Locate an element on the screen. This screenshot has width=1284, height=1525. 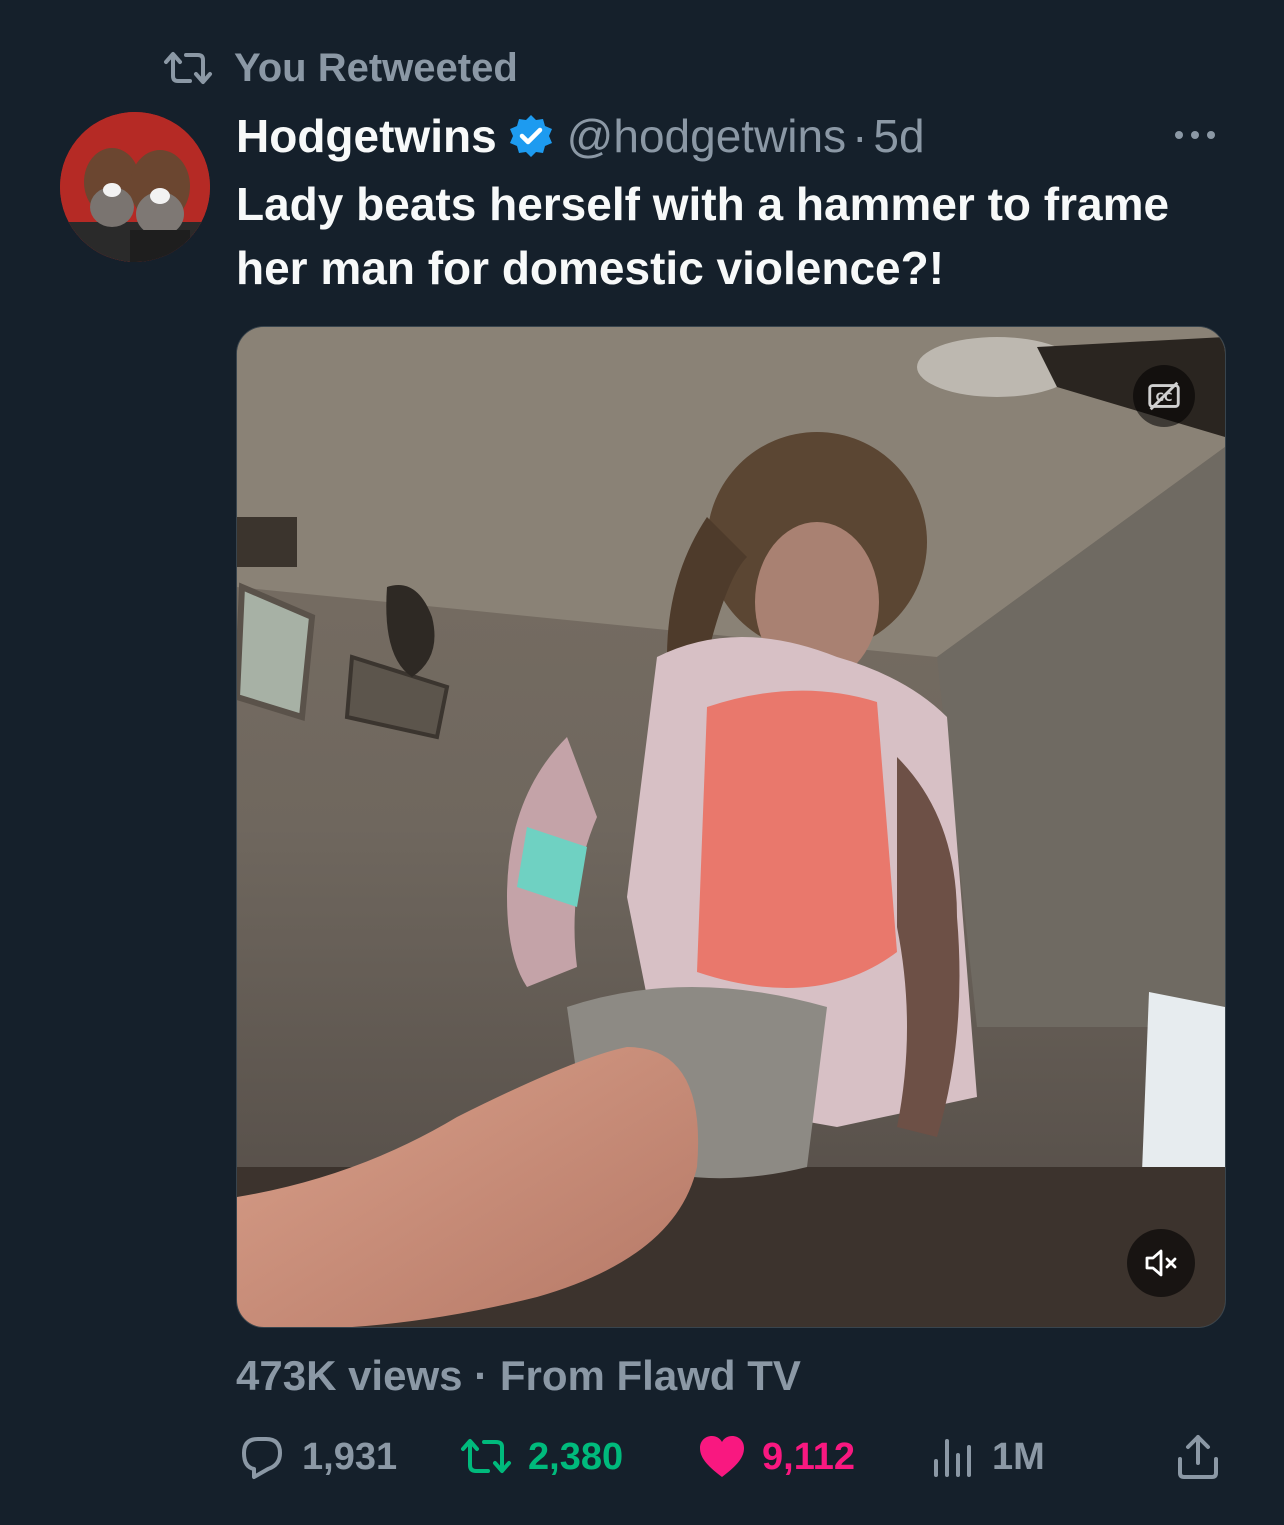
mute-button is located at coordinates (1161, 1263).